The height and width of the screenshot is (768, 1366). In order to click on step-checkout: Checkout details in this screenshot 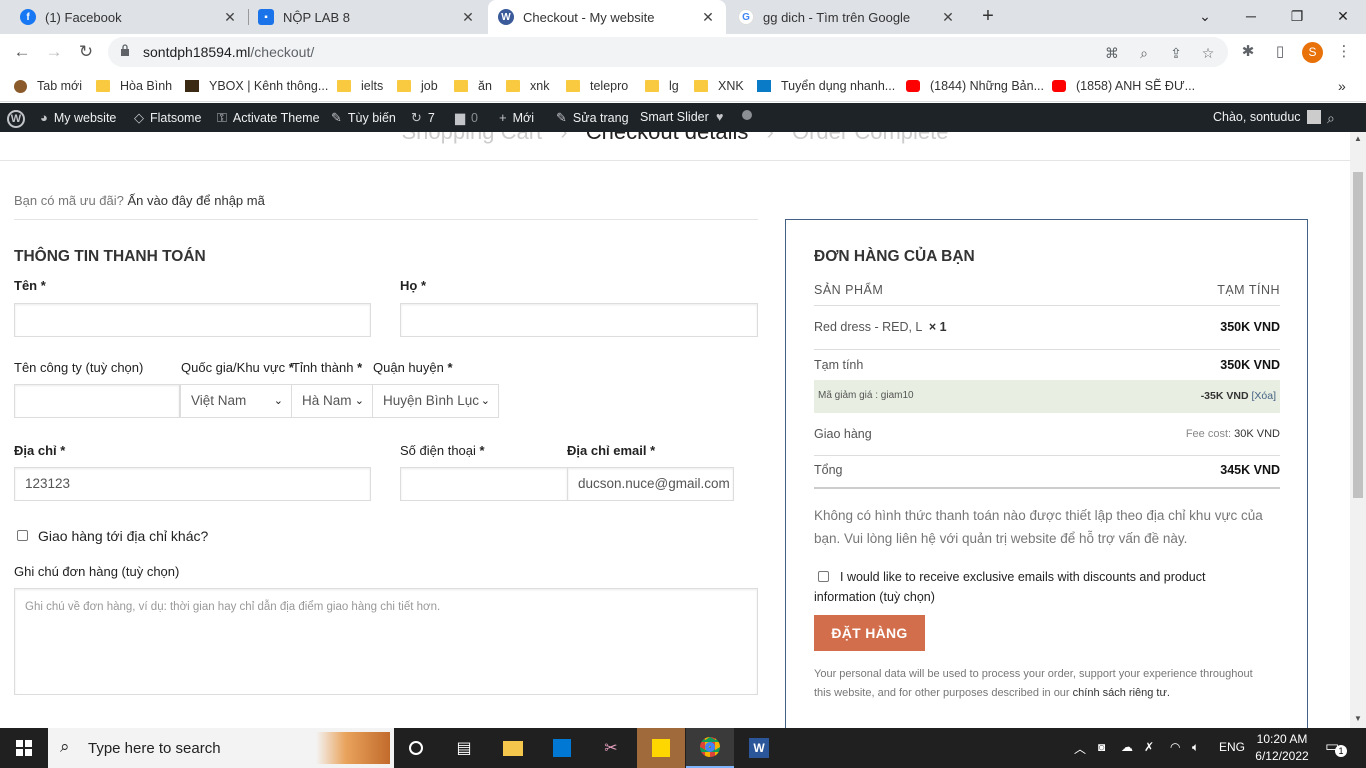, I will do `click(667, 138)`.